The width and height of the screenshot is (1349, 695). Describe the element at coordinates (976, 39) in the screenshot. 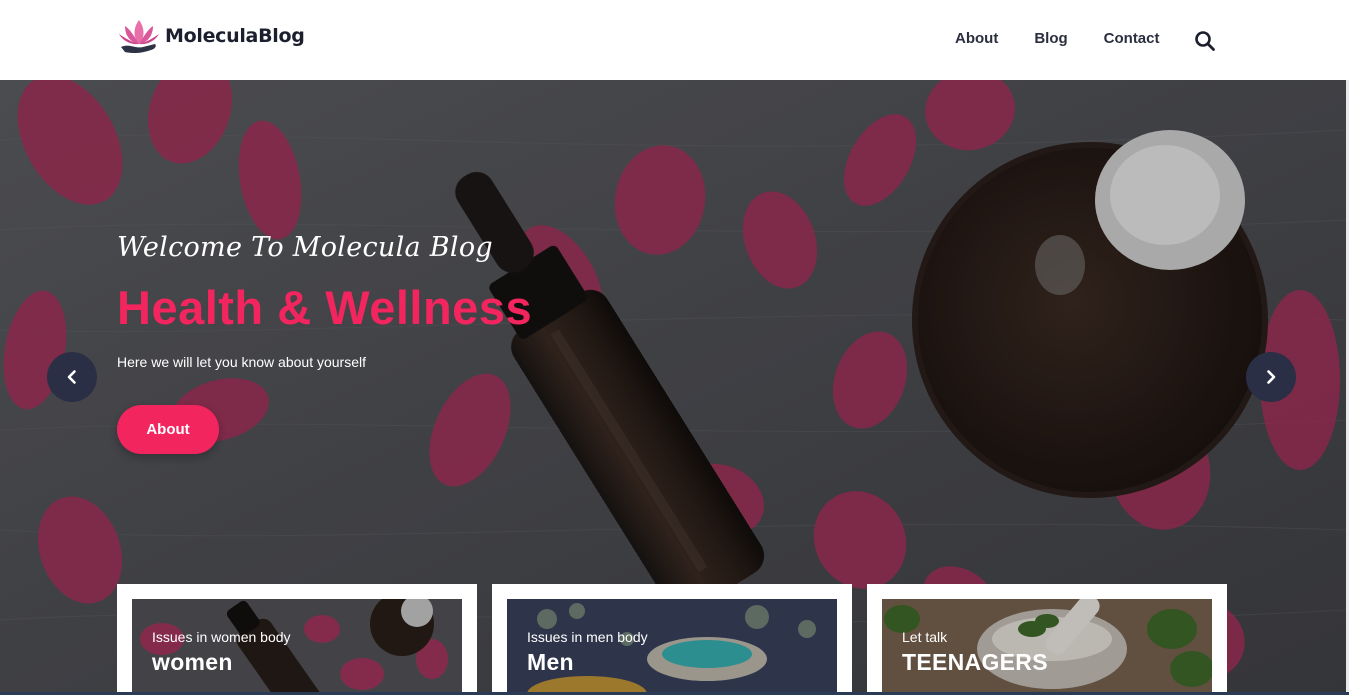

I see `nav-about-link: About` at that location.